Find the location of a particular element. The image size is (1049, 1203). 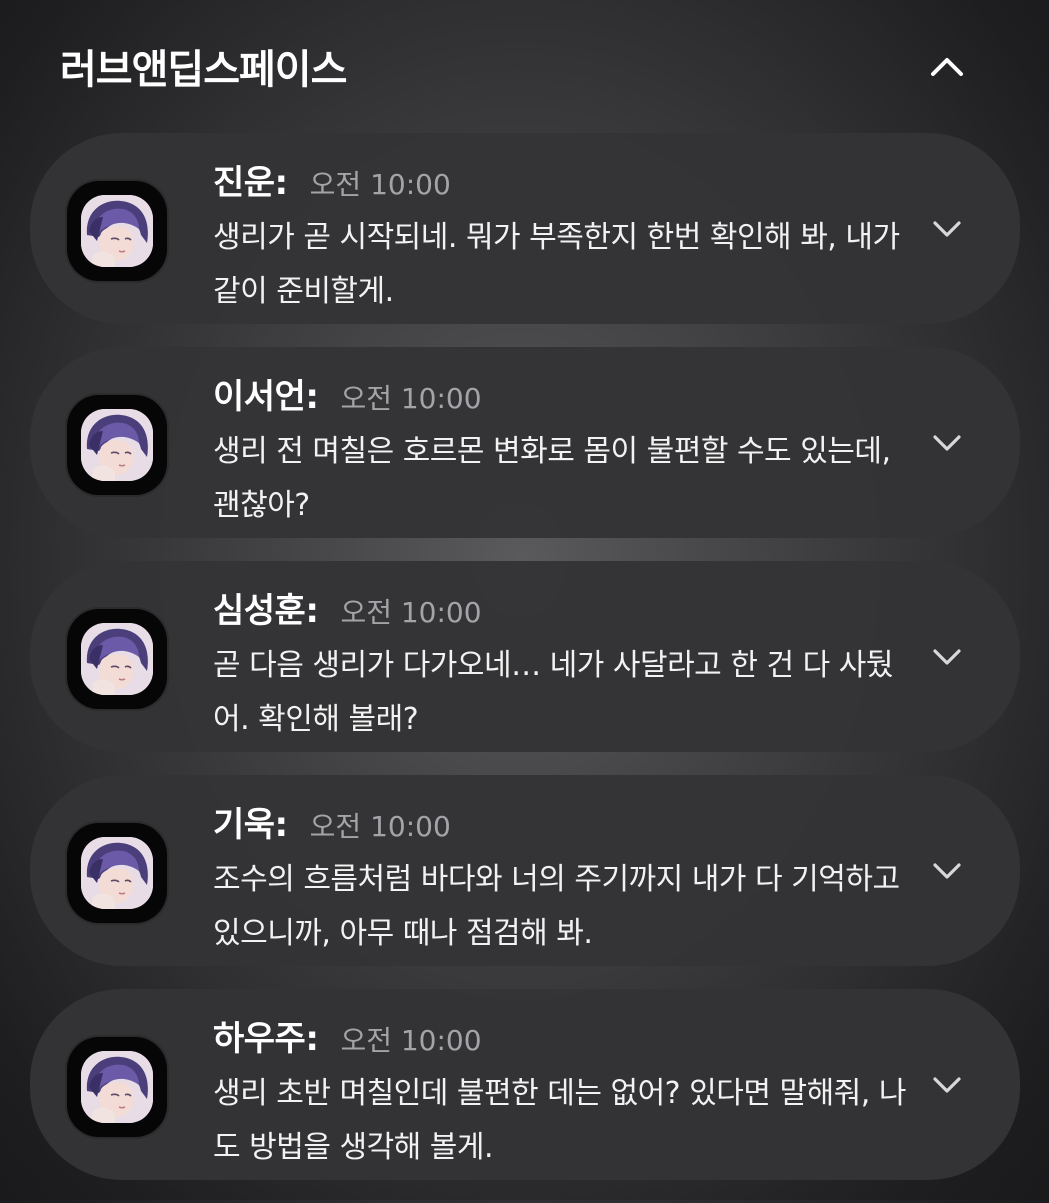

notification-message: 생리 전 며칠은 호르몬 변화로 몸이 불편할 수도 있는데, 괜찮아? is located at coordinates (552, 478).